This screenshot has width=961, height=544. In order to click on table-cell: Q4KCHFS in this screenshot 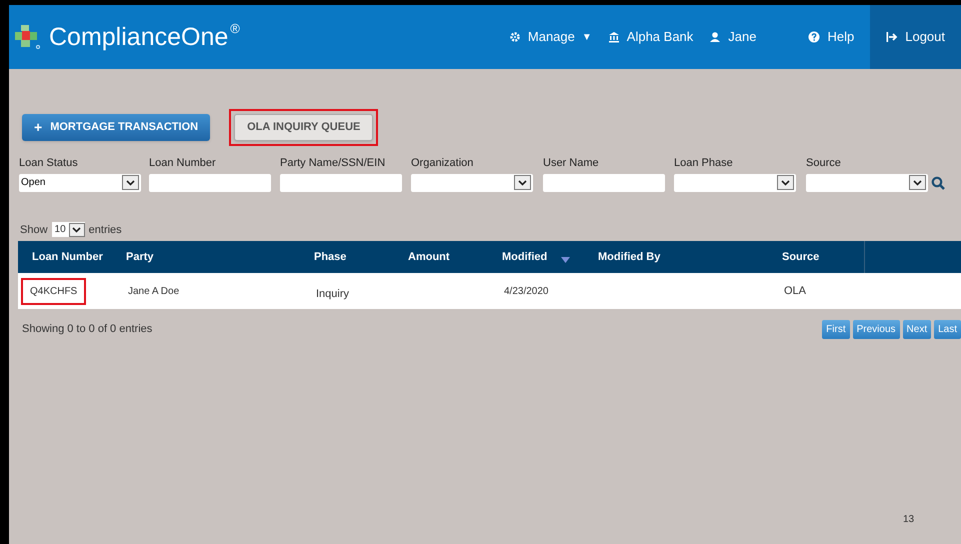, I will do `click(53, 291)`.